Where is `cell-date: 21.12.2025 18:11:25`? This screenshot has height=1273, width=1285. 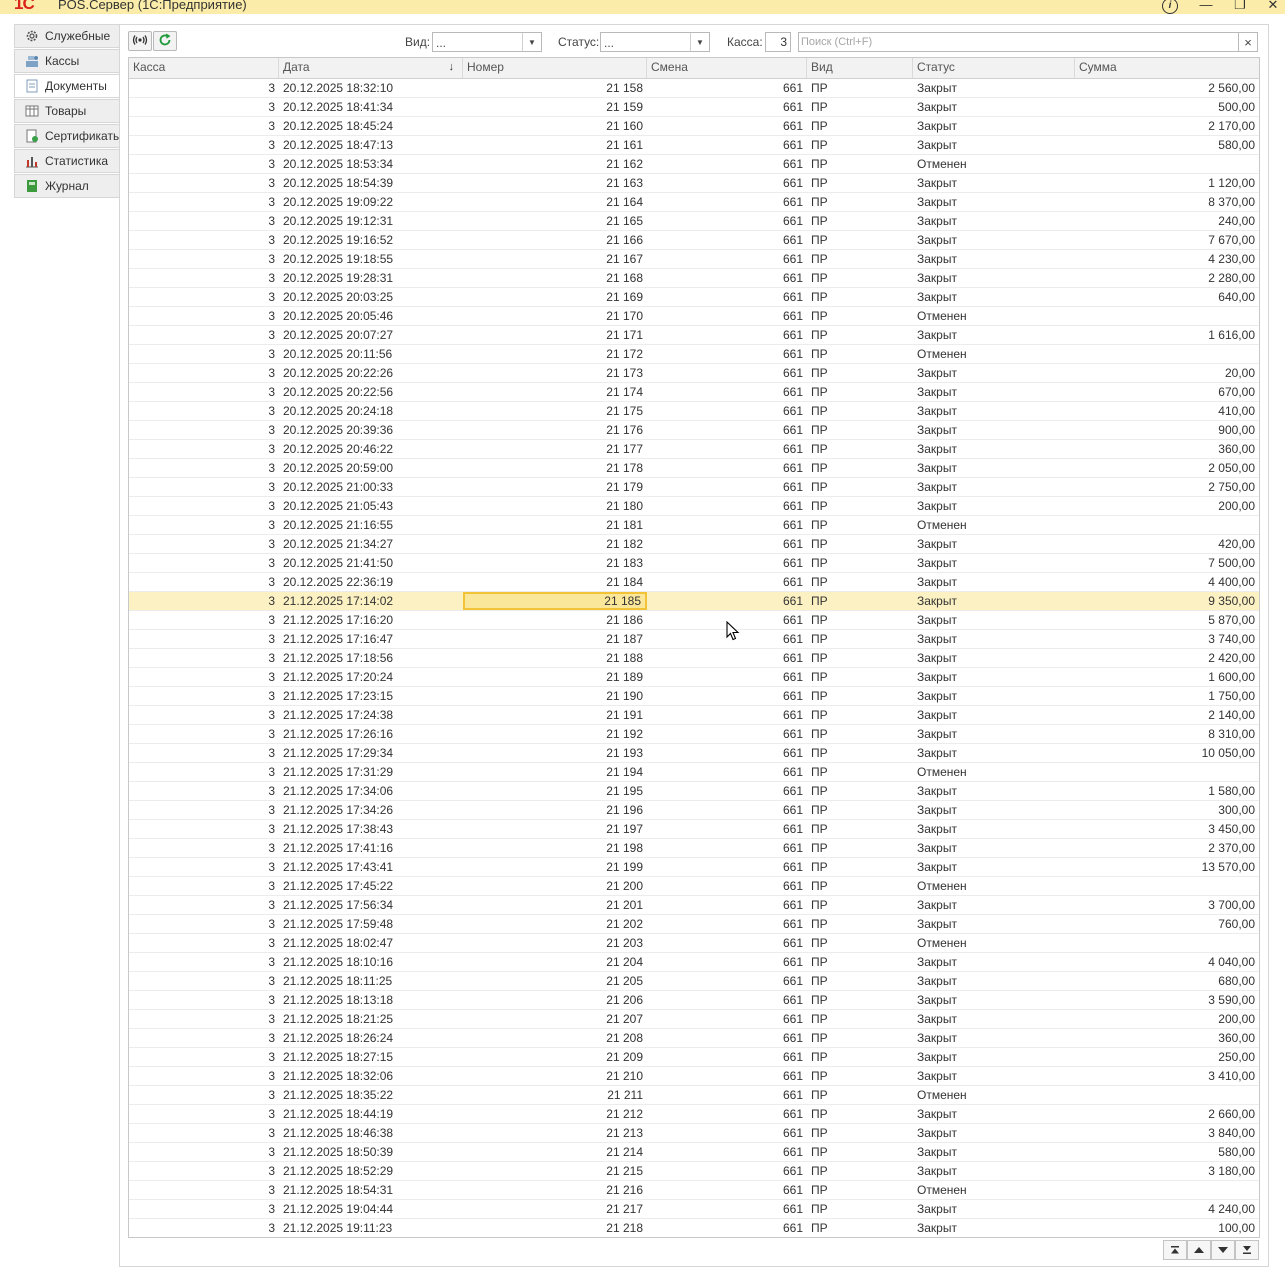
cell-date: 21.12.2025 18:11:25 is located at coordinates (371, 981).